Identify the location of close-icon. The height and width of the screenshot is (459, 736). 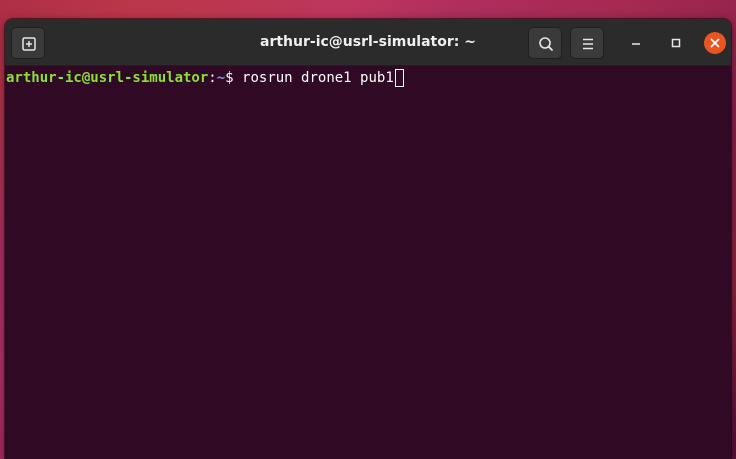
(715, 43).